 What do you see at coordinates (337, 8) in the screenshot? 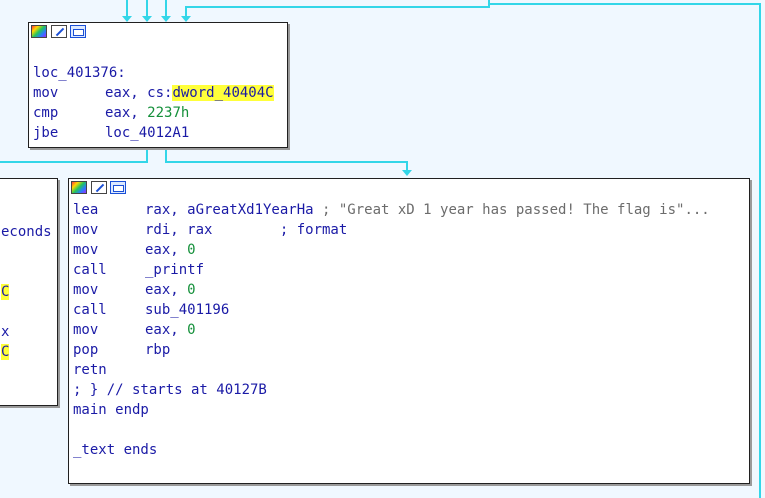
I see `edge-loop-back` at bounding box center [337, 8].